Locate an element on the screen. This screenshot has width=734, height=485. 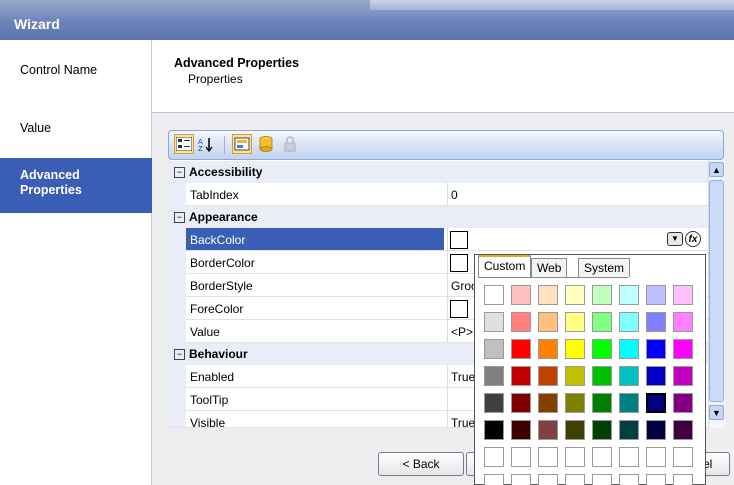
tab-custom: Custom is located at coordinates (505, 266).